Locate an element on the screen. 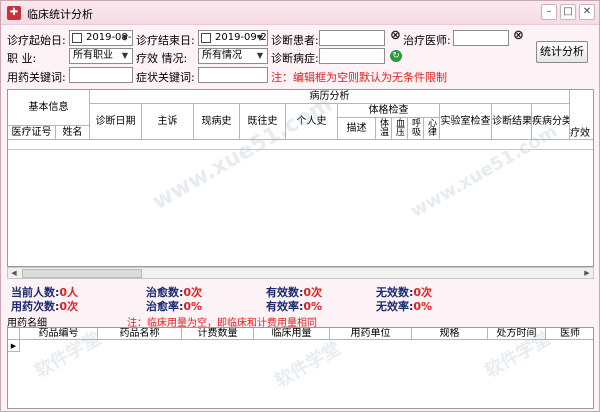 The image size is (600, 412). filter-note: 注：编辑框为空则默认为无条件限制 is located at coordinates (359, 77).